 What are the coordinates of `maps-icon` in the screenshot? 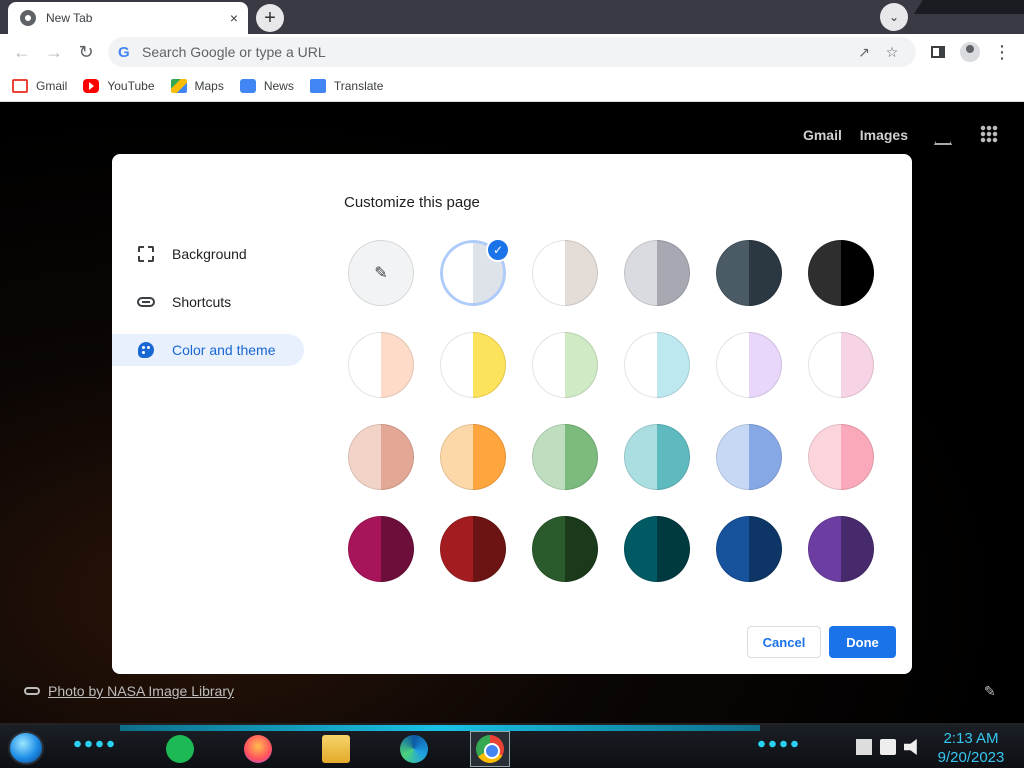 It's located at (178, 85).